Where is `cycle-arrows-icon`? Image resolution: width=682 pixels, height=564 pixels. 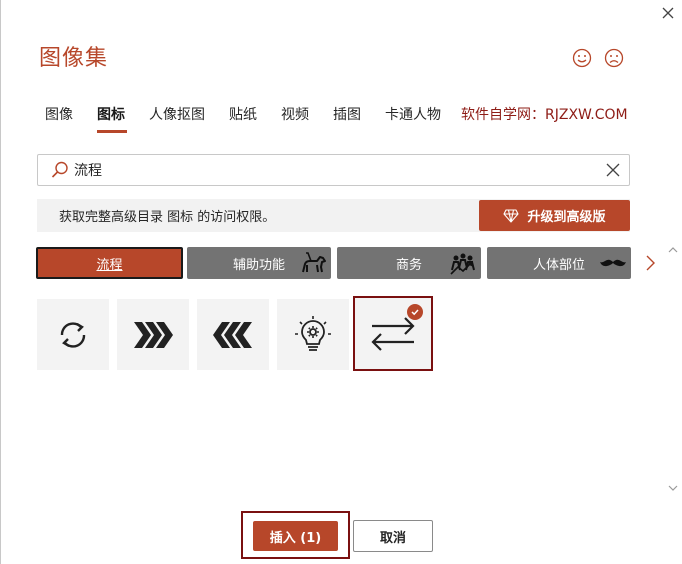
cycle-arrows-icon is located at coordinates (73, 334).